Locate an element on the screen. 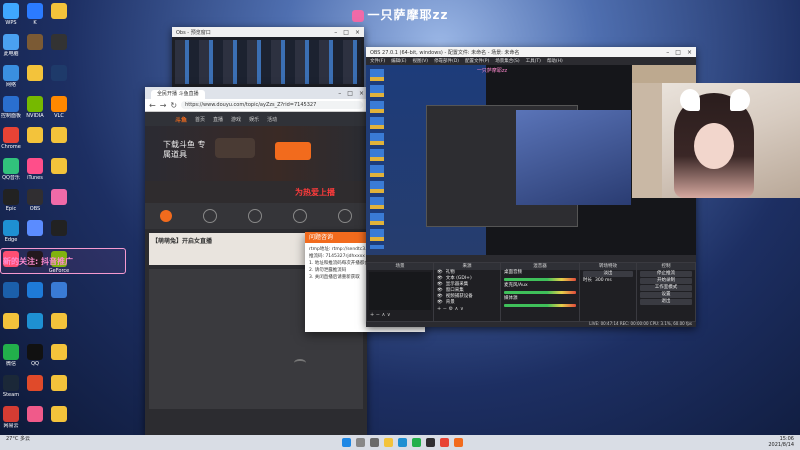  scenes-list is located at coordinates (400, 291).